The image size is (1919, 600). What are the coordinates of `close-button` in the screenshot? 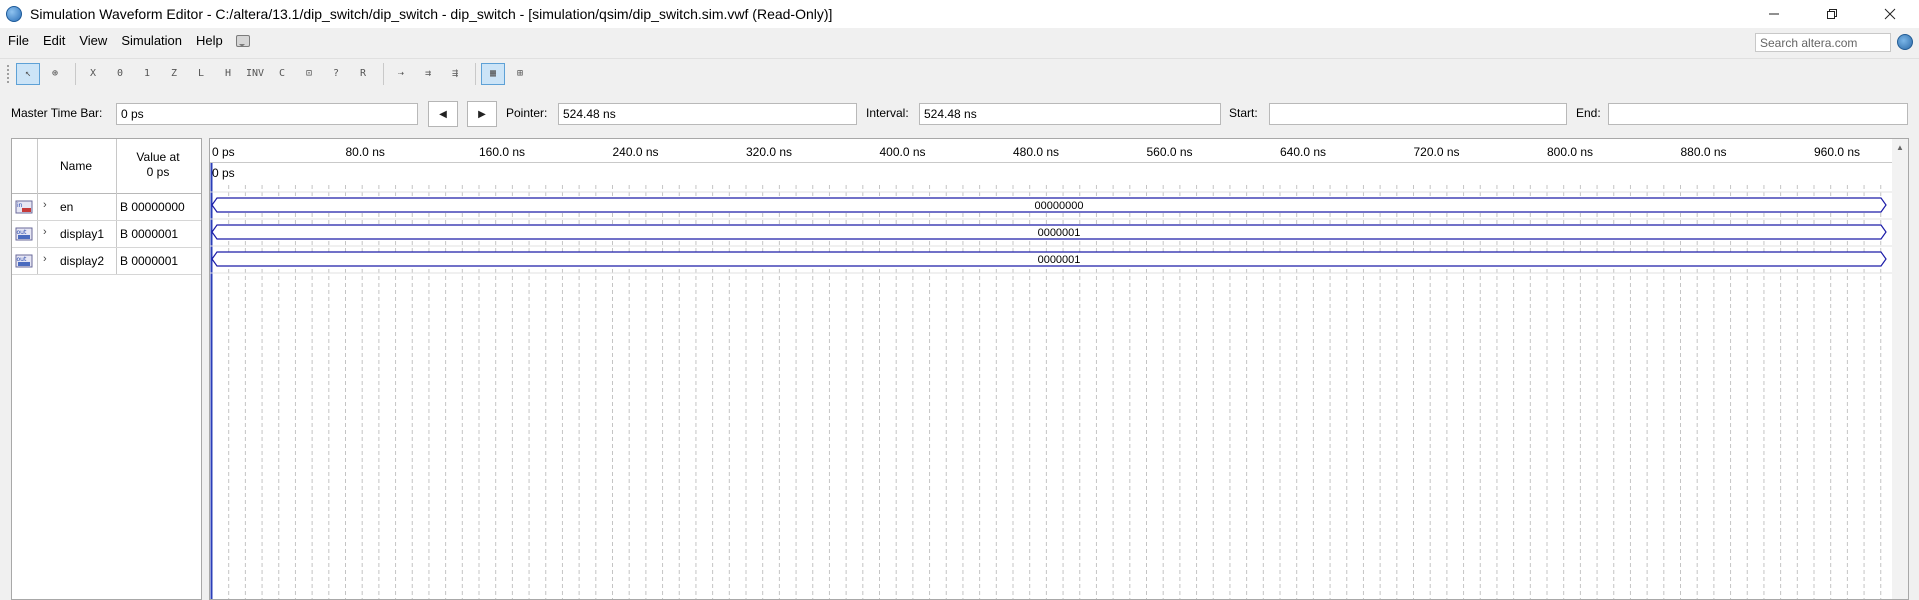 It's located at (1890, 14).